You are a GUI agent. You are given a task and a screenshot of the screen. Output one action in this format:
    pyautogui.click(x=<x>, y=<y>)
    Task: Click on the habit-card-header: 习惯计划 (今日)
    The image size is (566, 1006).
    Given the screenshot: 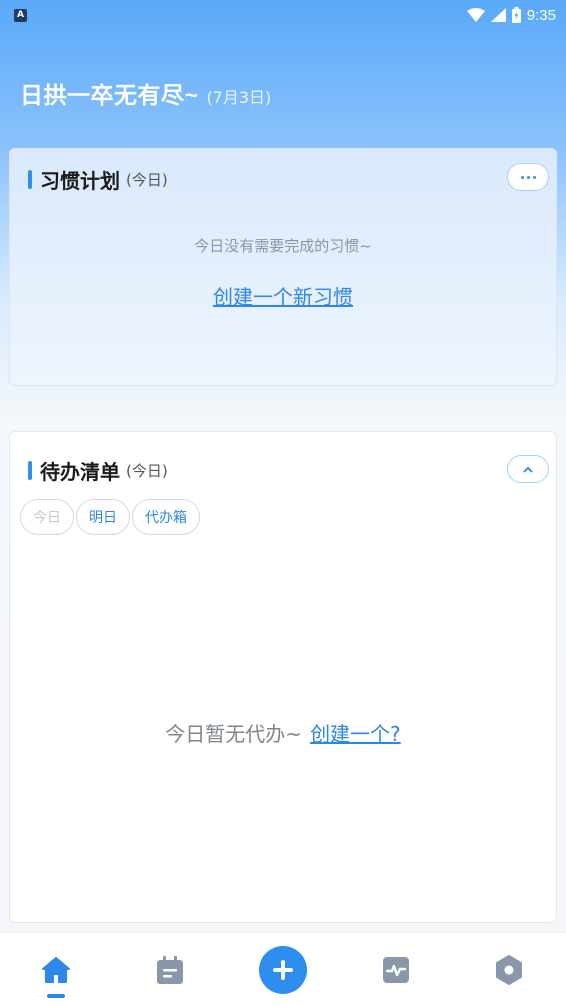 What is the action you would take?
    pyautogui.click(x=98, y=179)
    